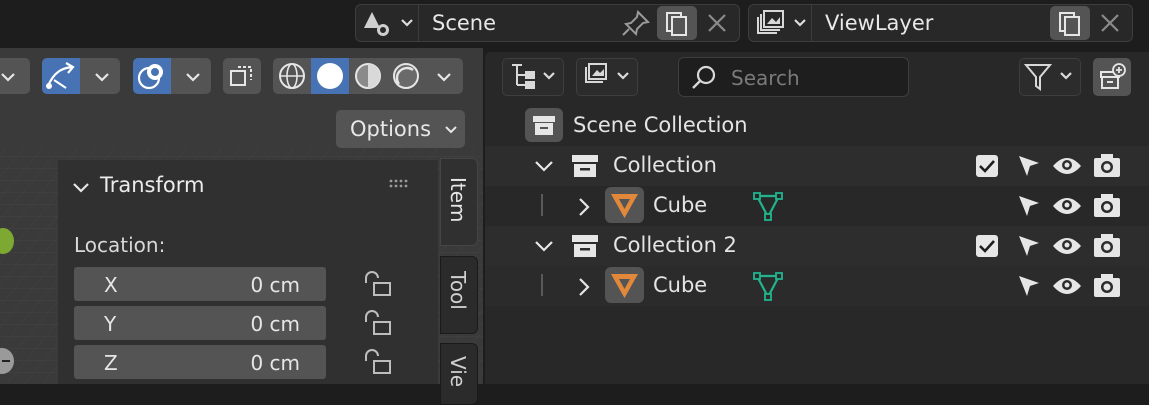 This screenshot has width=1149, height=405. I want to click on collection-row: Collection 2, so click(817, 246).